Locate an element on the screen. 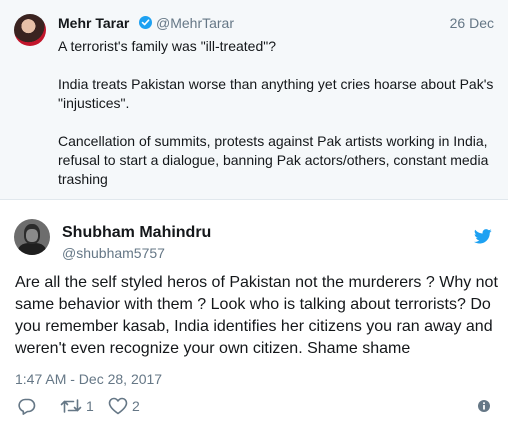 This screenshot has width=508, height=426. parent-tweet-date: 26 Dec is located at coordinates (472, 23).